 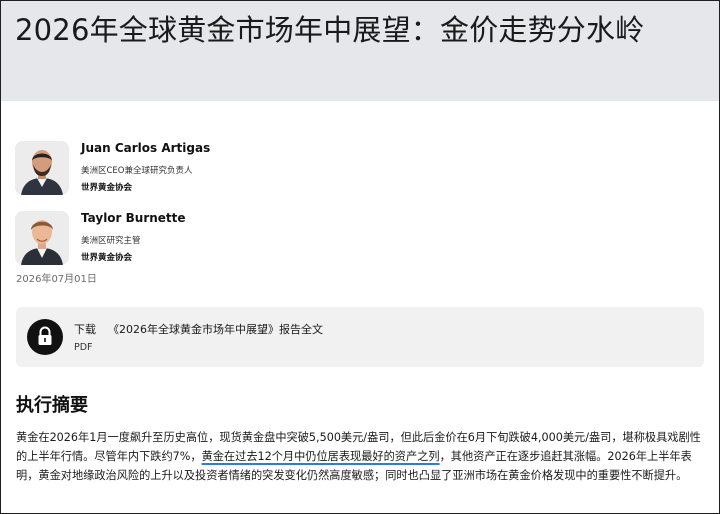 What do you see at coordinates (42, 168) in the screenshot?
I see `person-portrait-beard-icon` at bounding box center [42, 168].